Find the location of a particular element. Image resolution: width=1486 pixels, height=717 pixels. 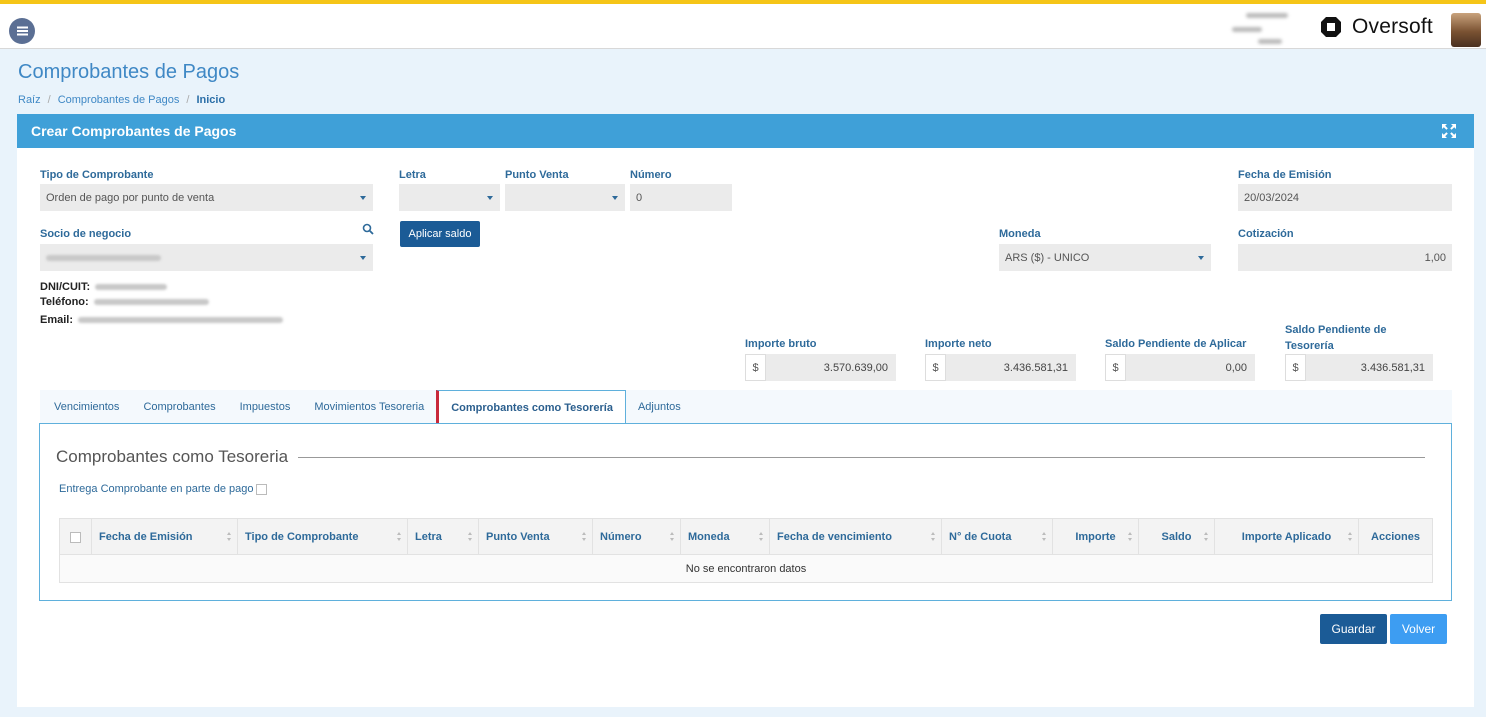

importe-neto-field: $ 3.436.581,31 is located at coordinates (1000, 367).